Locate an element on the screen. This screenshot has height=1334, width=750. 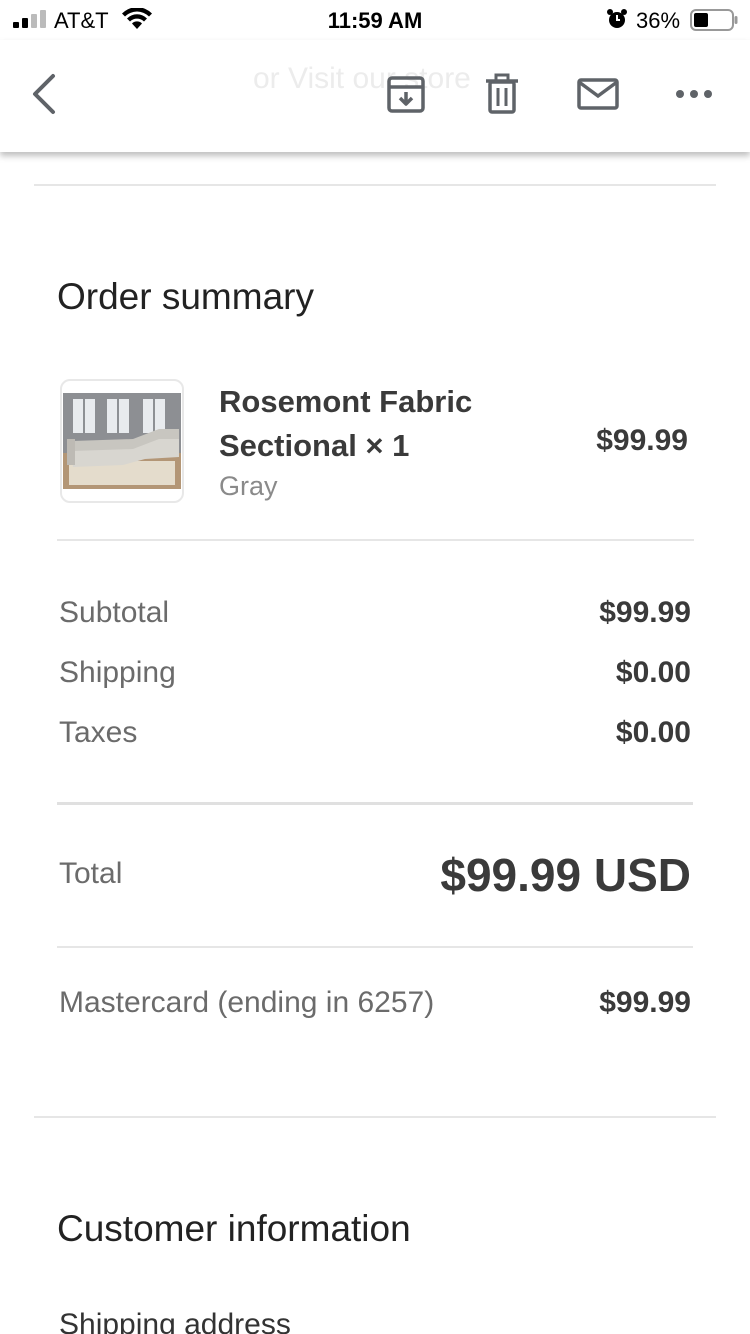
email-toolbar: or Visit our store is located at coordinates (375, 96).